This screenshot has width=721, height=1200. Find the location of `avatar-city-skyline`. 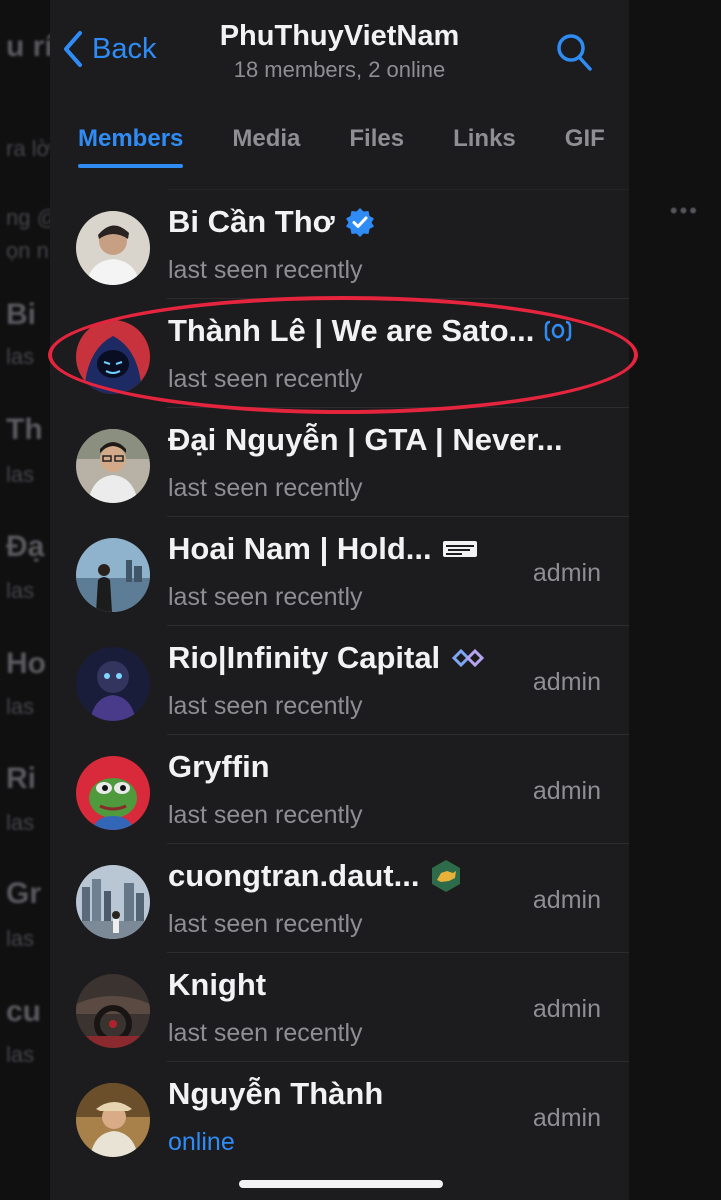

avatar-city-skyline is located at coordinates (113, 902).